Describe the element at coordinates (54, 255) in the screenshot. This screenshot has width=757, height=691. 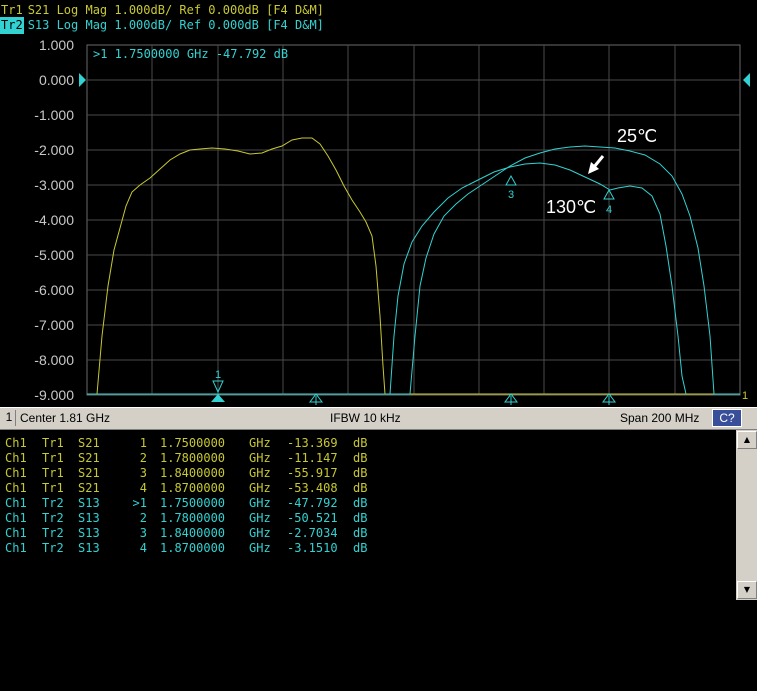
I see `y-tick-label: -5.000` at that location.